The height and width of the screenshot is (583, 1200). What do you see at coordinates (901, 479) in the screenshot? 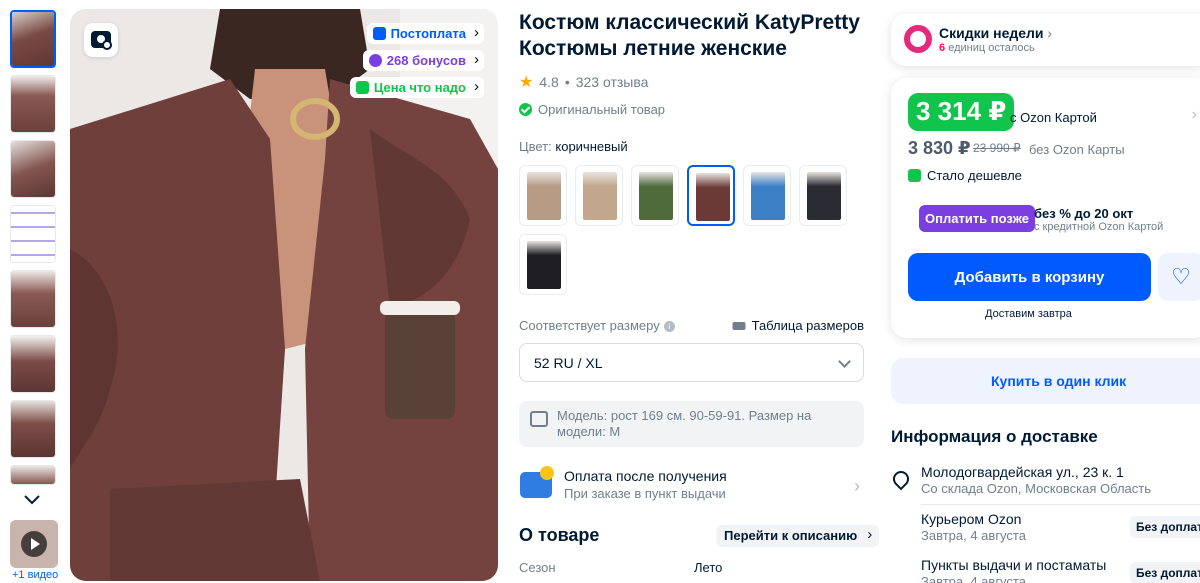
I see `location-pin-icon` at bounding box center [901, 479].